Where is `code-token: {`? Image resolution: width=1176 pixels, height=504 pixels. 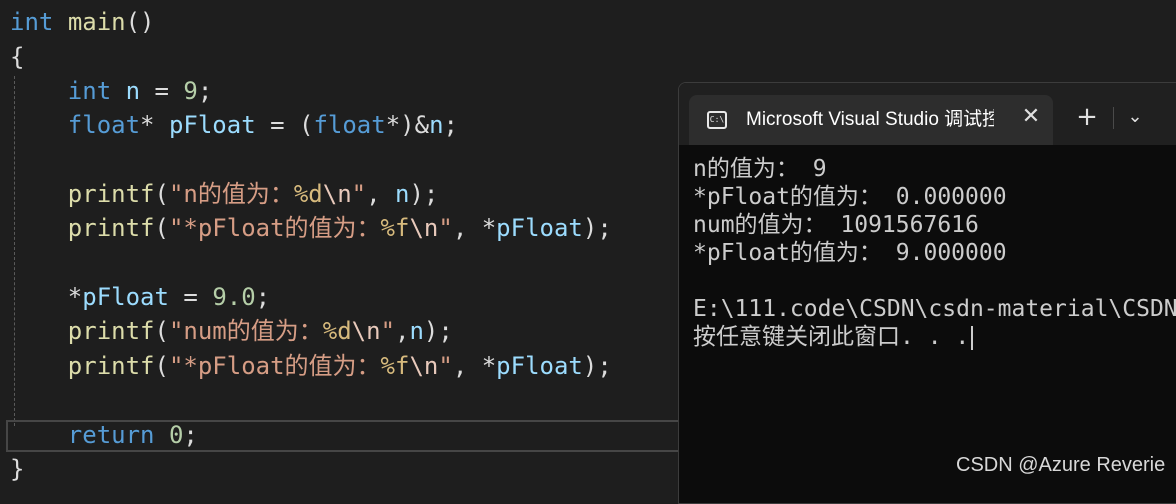
code-token: { is located at coordinates (17, 57).